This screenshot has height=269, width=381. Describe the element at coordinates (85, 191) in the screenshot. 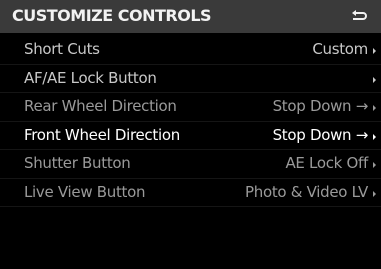

I see `menu-item-label: Live View Button` at that location.